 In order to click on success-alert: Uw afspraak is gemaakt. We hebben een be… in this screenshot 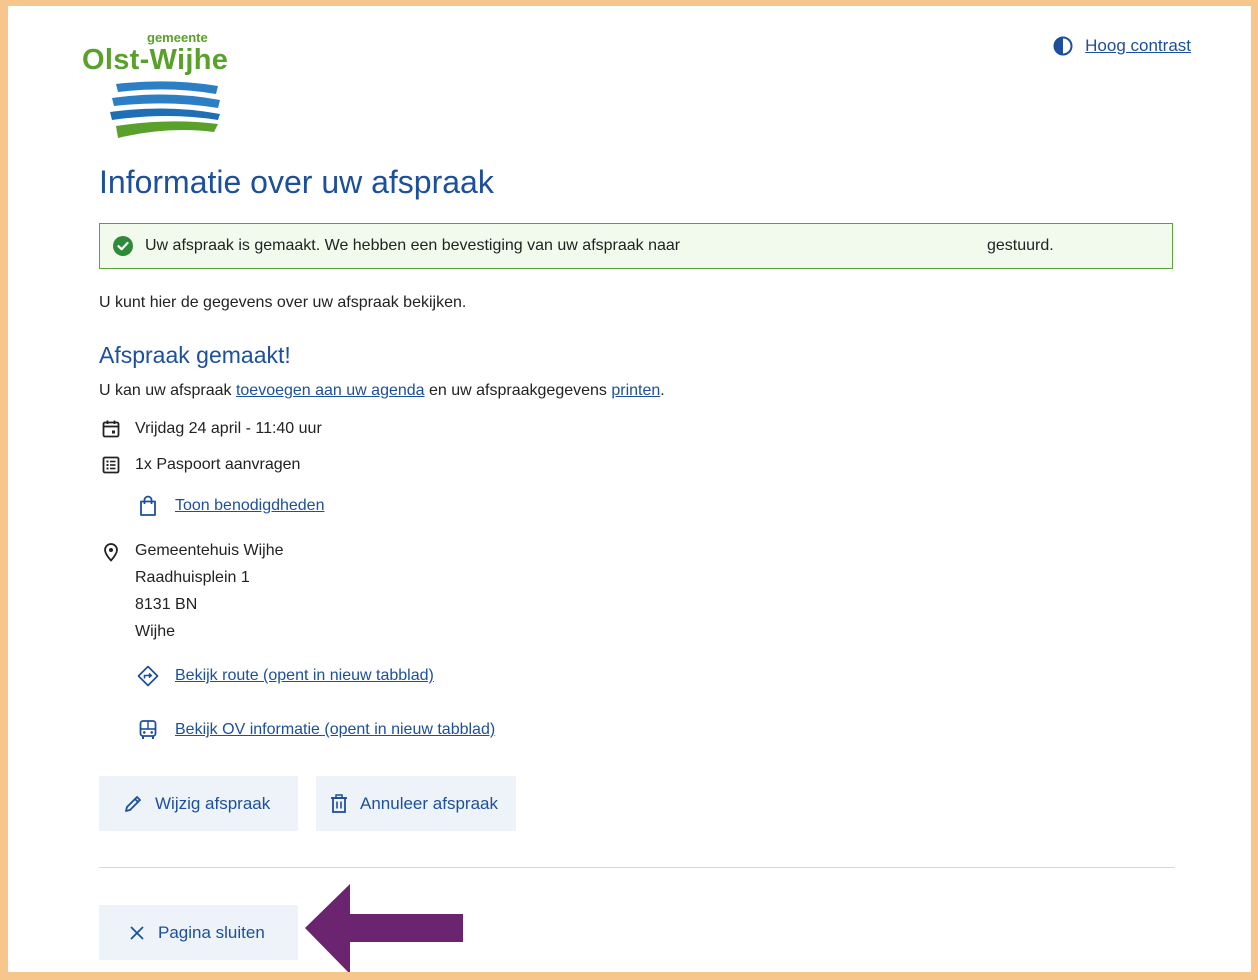, I will do `click(636, 246)`.